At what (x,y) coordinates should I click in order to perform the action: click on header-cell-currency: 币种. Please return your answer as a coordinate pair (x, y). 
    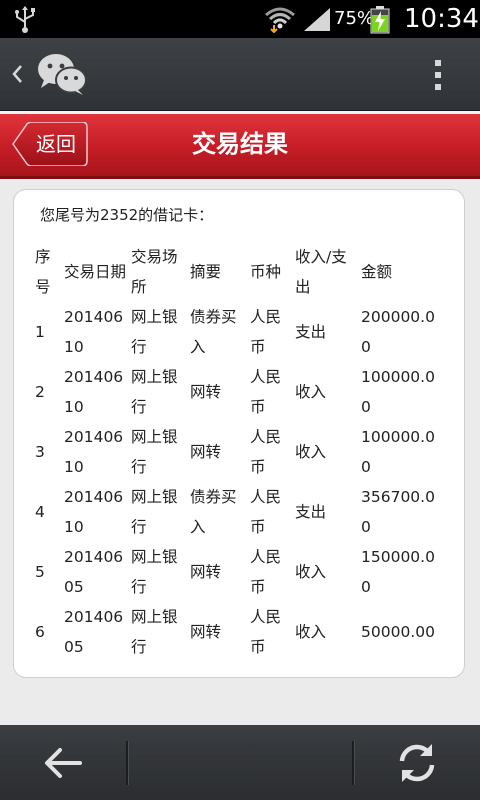
    Looking at the image, I should click on (266, 272).